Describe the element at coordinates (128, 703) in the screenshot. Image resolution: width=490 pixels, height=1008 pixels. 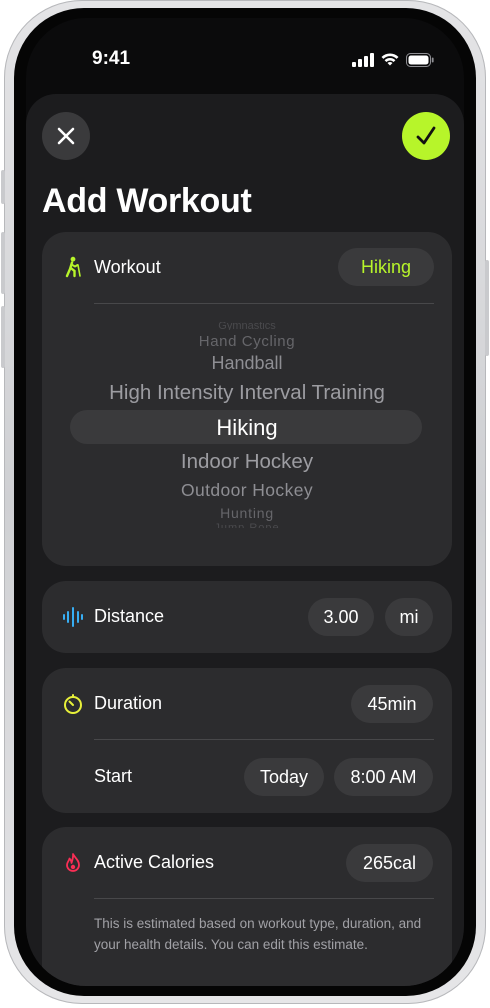
I see `duration-label: Duration` at that location.